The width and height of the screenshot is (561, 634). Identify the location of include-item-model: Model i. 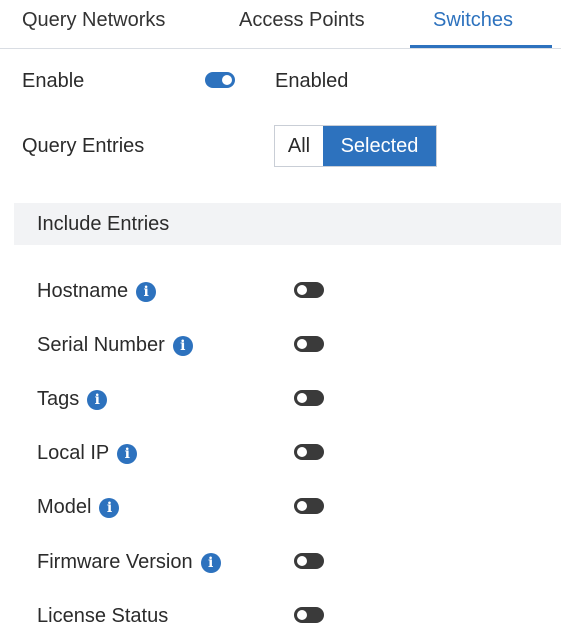
(78, 507).